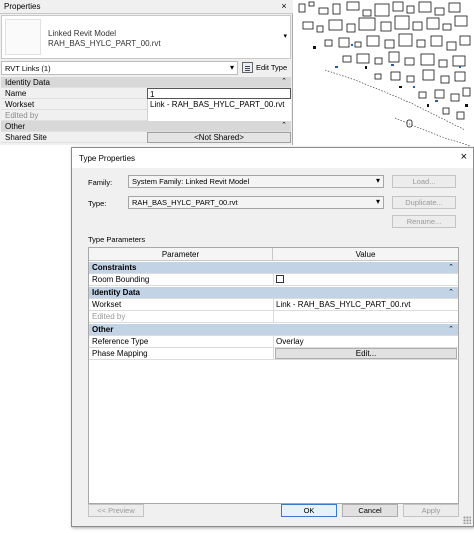  I want to click on type-label: Type:, so click(97, 203).